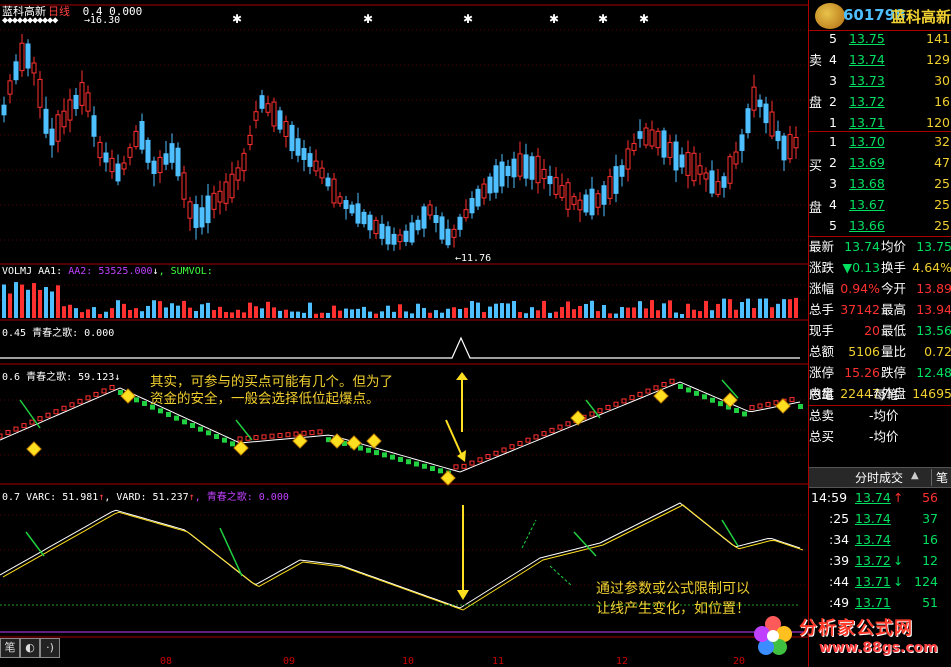 The height and width of the screenshot is (667, 951). I want to click on ask-level: 4, so click(833, 59).